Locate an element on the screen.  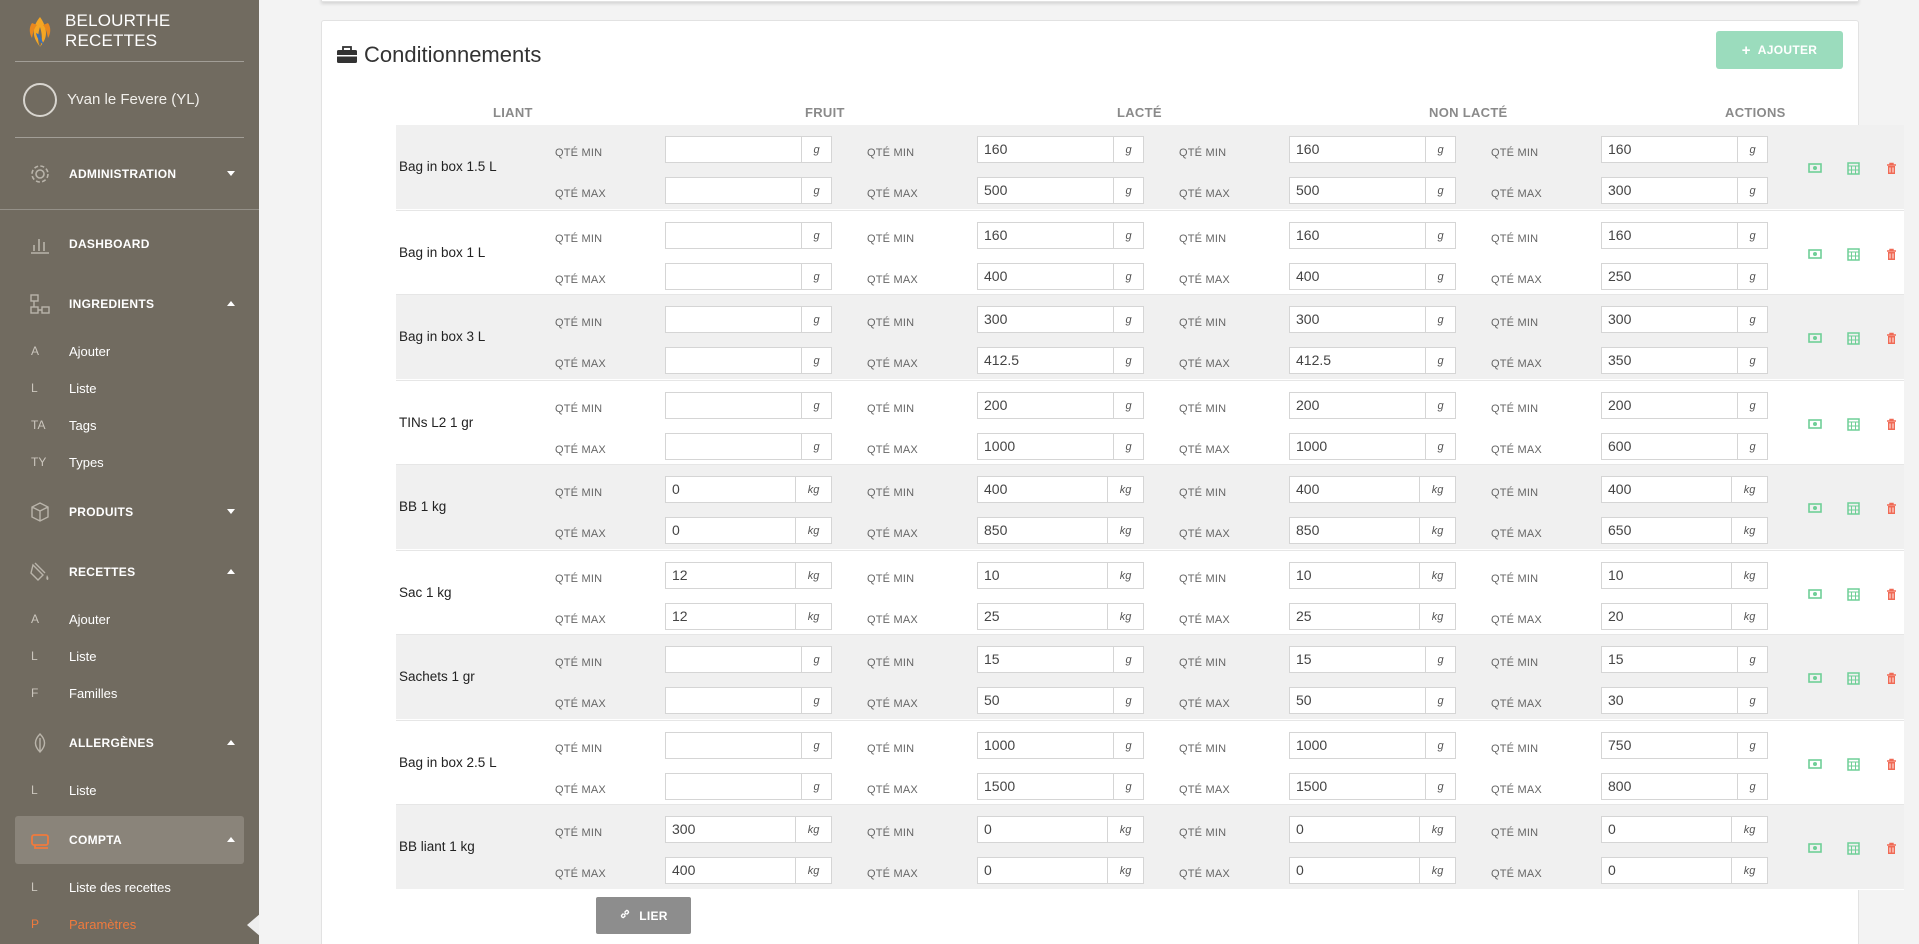
fruit-qty-max-input: 412.5 is located at coordinates (1045, 360).